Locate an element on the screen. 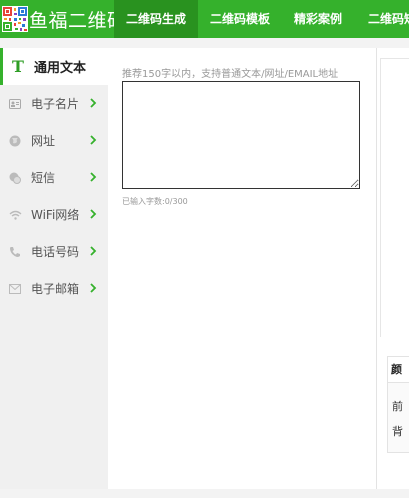  top-header: 鱼福二维码 二维码生成 二维码模板 精彩案例 二维码短 is located at coordinates (204, 19).